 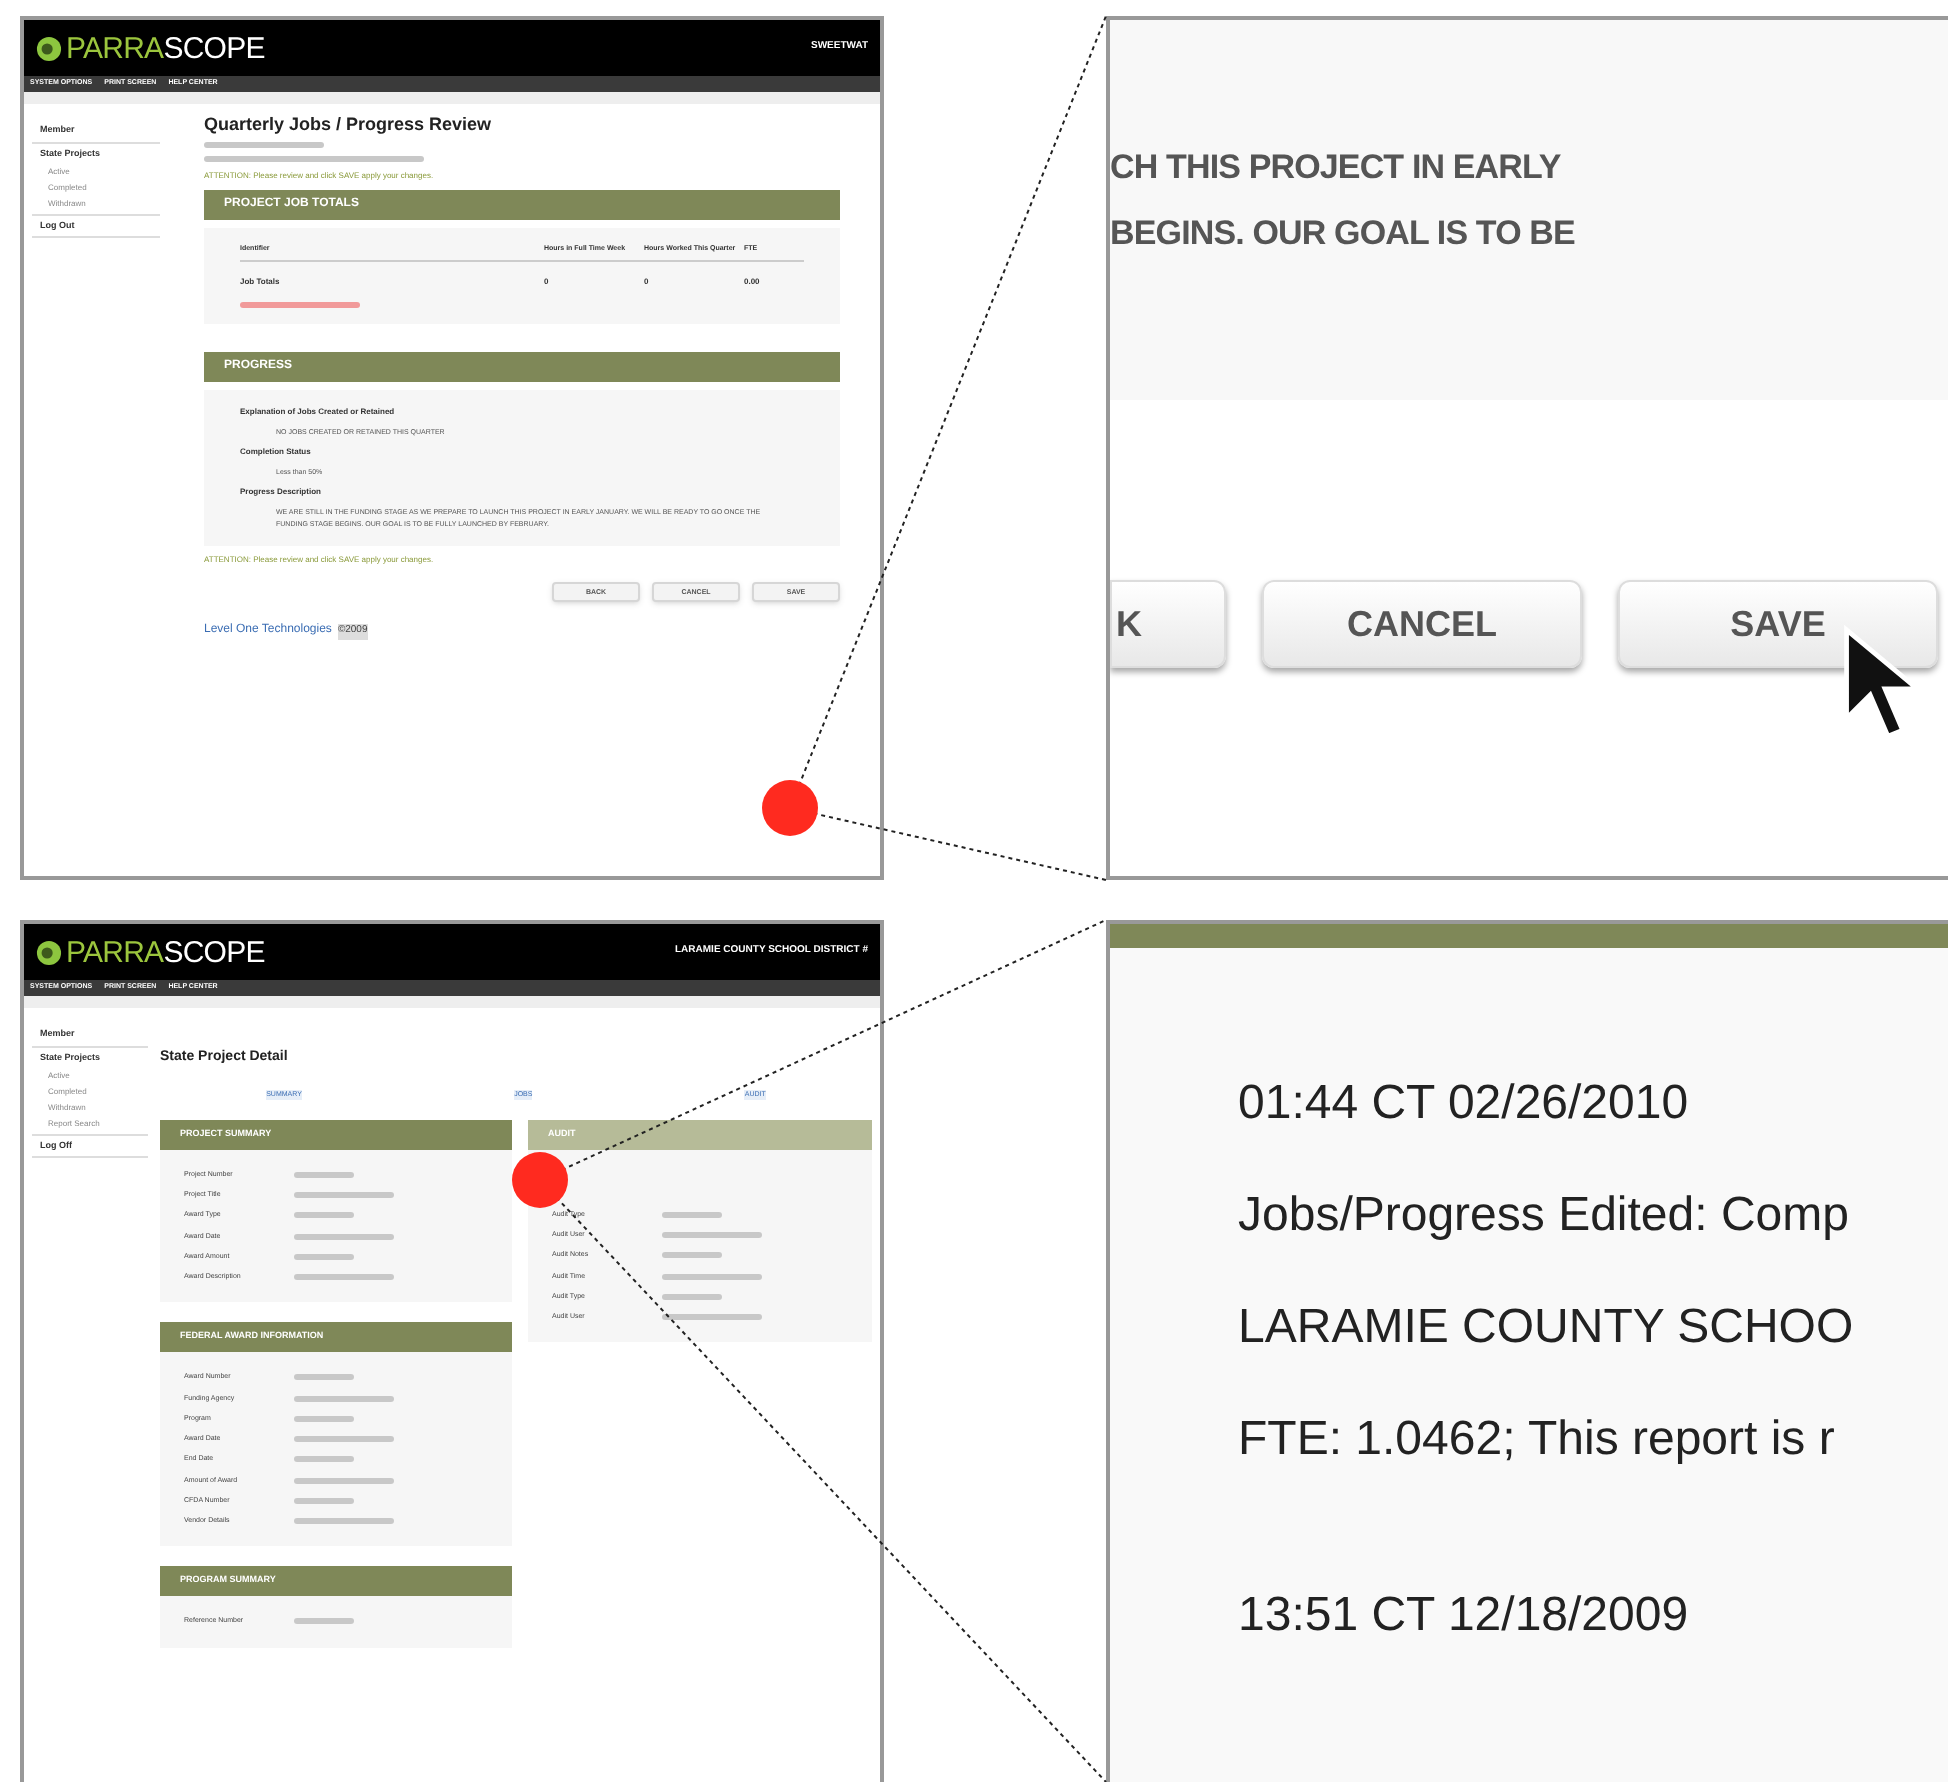 What do you see at coordinates (1168, 624) in the screenshot?
I see `action-button: K` at bounding box center [1168, 624].